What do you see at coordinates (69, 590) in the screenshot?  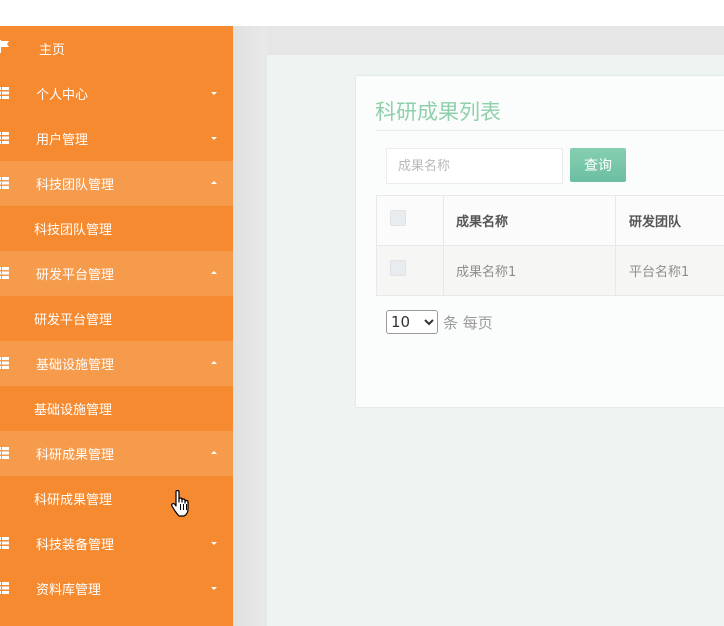 I see `sidebar-item-label: 资料库管理` at bounding box center [69, 590].